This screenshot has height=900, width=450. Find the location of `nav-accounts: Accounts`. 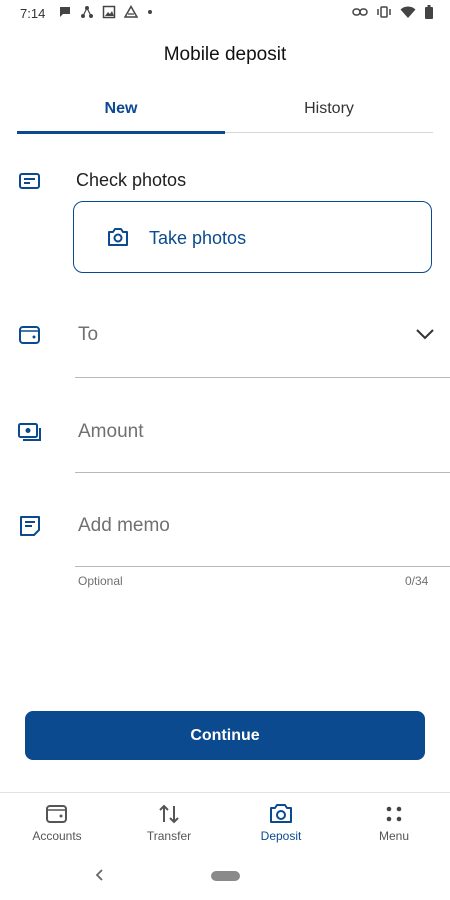

nav-accounts: Accounts is located at coordinates (57, 823).